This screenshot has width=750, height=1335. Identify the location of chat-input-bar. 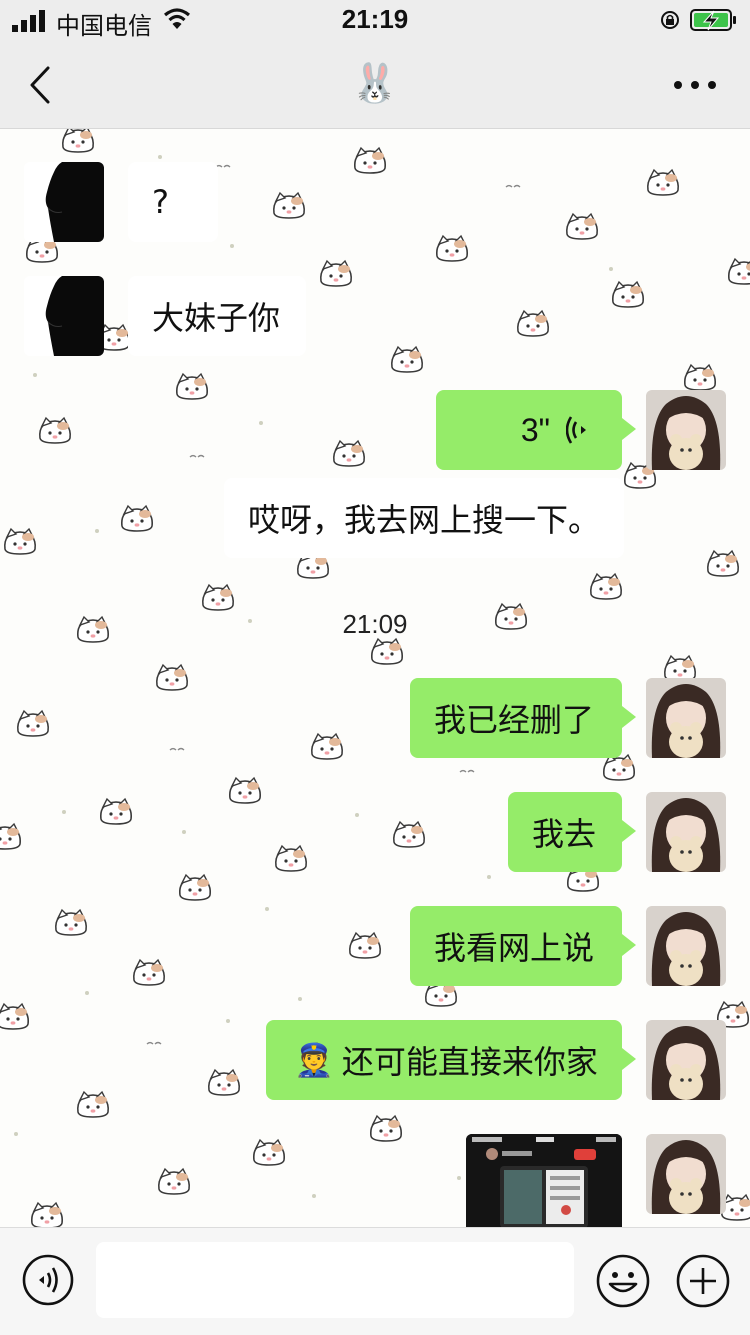
(375, 1281).